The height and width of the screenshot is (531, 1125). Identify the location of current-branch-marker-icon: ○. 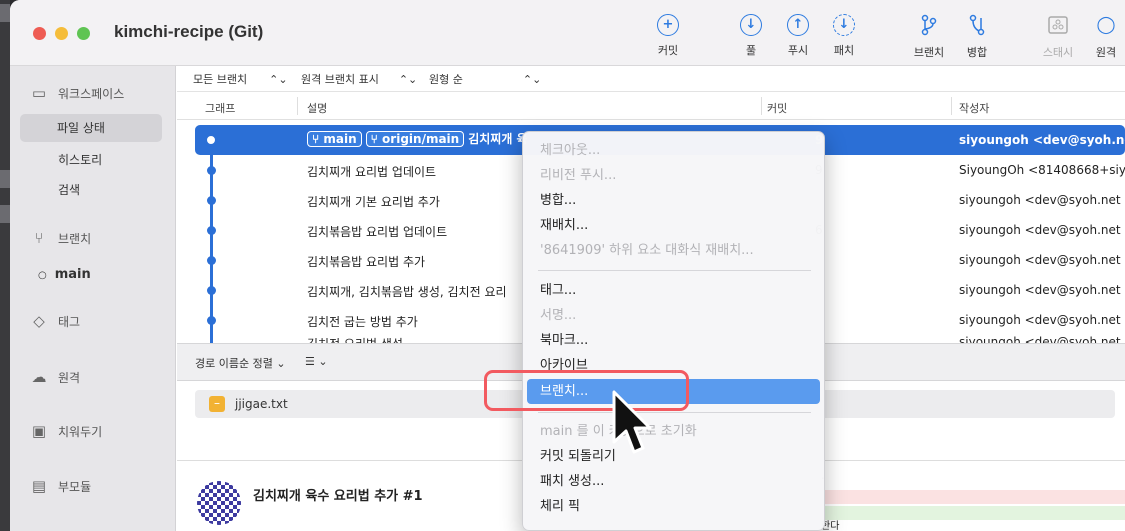
(42, 275).